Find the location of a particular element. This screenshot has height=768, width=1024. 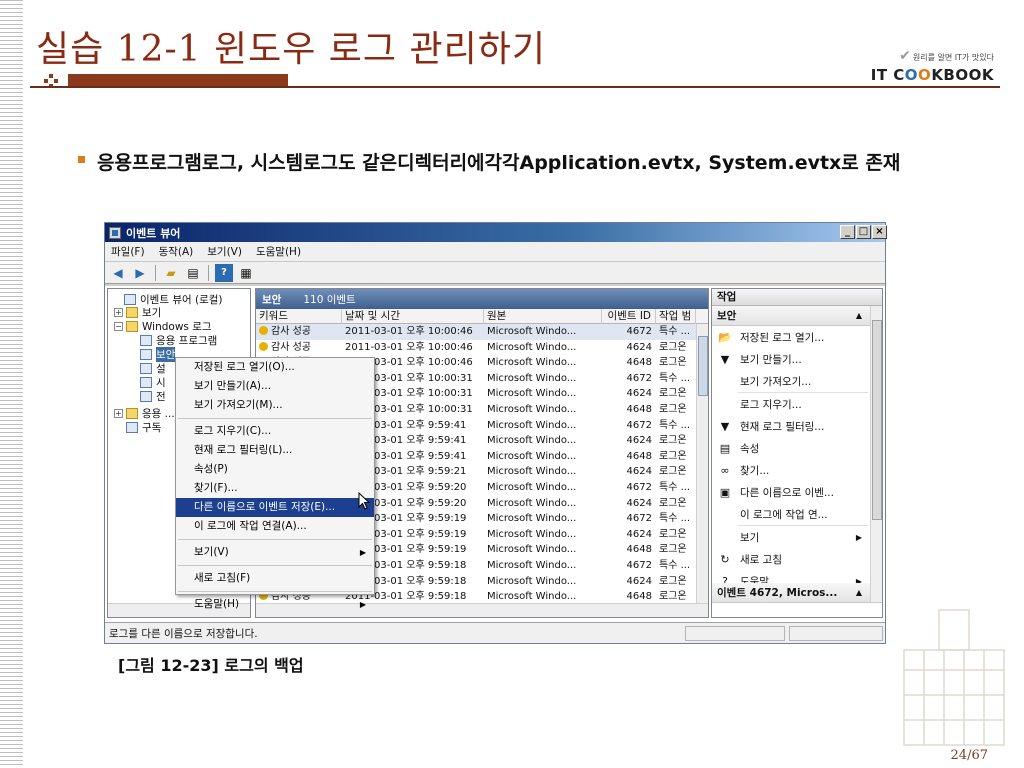

close-button: × is located at coordinates (879, 232).